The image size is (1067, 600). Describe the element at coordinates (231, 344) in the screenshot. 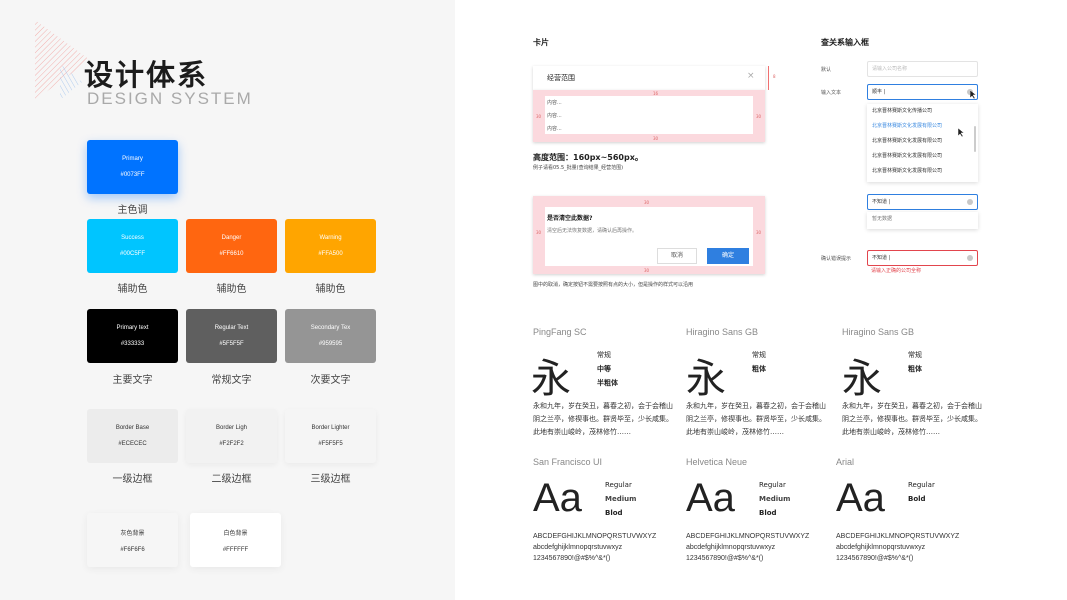

I see `swatch-hex: #5F5F5F` at that location.